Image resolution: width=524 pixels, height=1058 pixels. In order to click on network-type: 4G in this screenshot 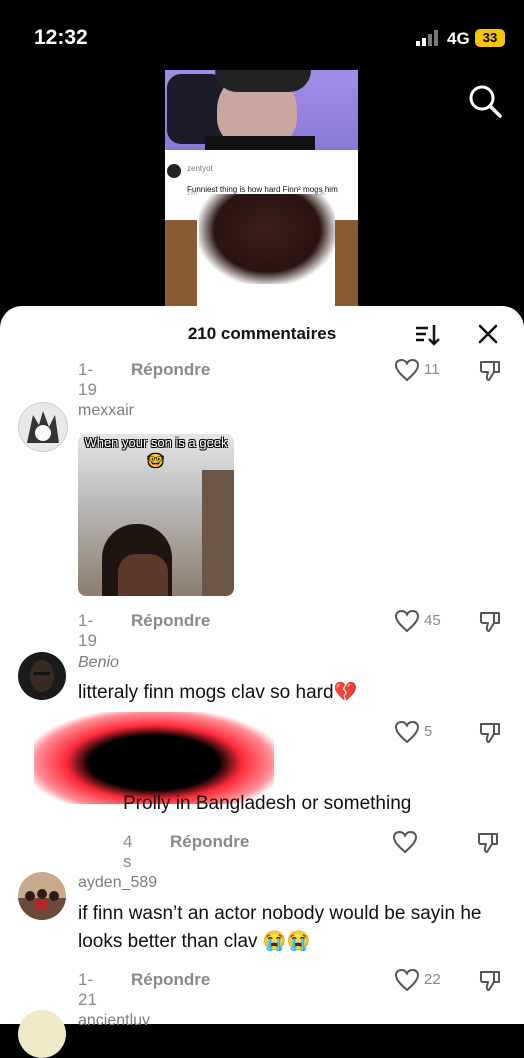, I will do `click(458, 38)`.